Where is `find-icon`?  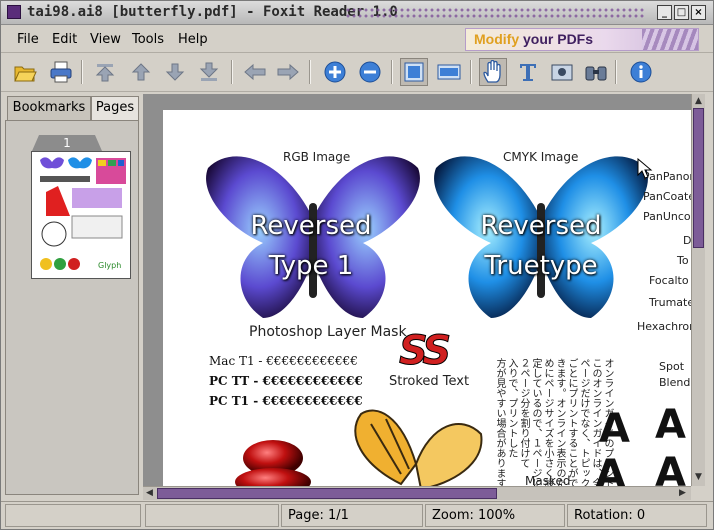
find-icon is located at coordinates (596, 73).